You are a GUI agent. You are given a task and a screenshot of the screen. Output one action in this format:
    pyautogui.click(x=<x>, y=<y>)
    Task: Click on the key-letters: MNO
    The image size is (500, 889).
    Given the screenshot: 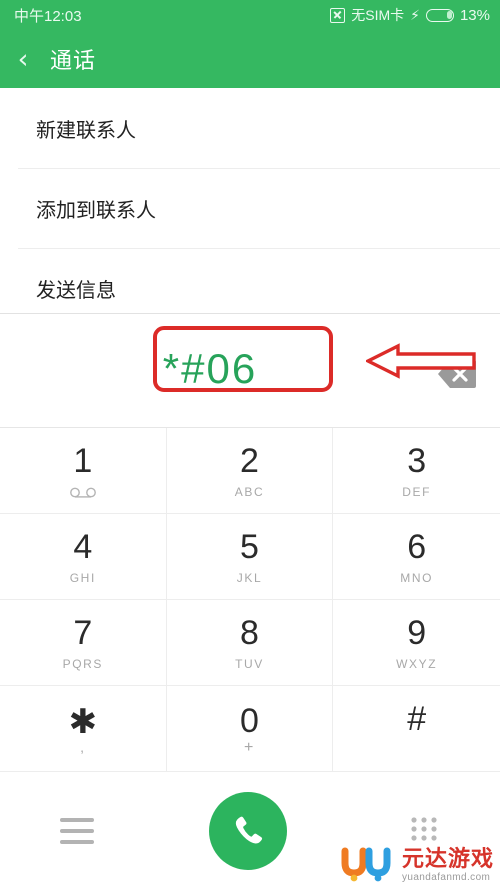 What is the action you would take?
    pyautogui.click(x=417, y=577)
    